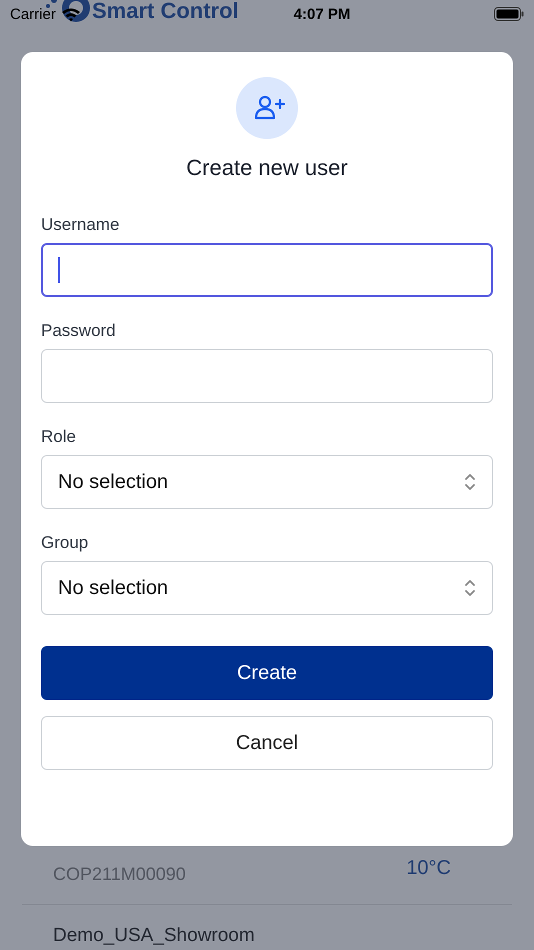 The width and height of the screenshot is (534, 950). I want to click on battery-icon, so click(509, 14).